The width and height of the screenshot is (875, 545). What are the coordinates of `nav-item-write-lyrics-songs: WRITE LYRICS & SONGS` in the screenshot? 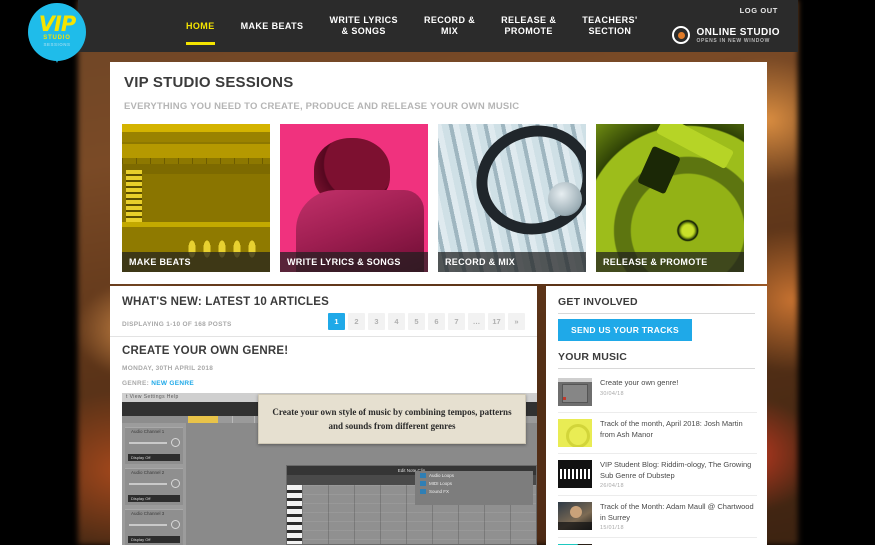 It's located at (363, 26).